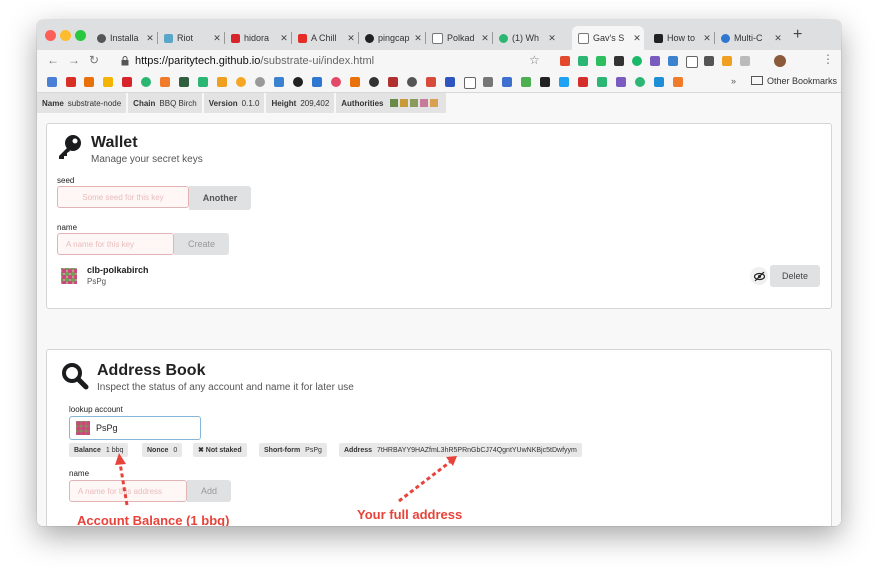 The width and height of the screenshot is (878, 579). Describe the element at coordinates (191, 38) in the screenshot. I see `tab-riot: Riot ✕` at that location.